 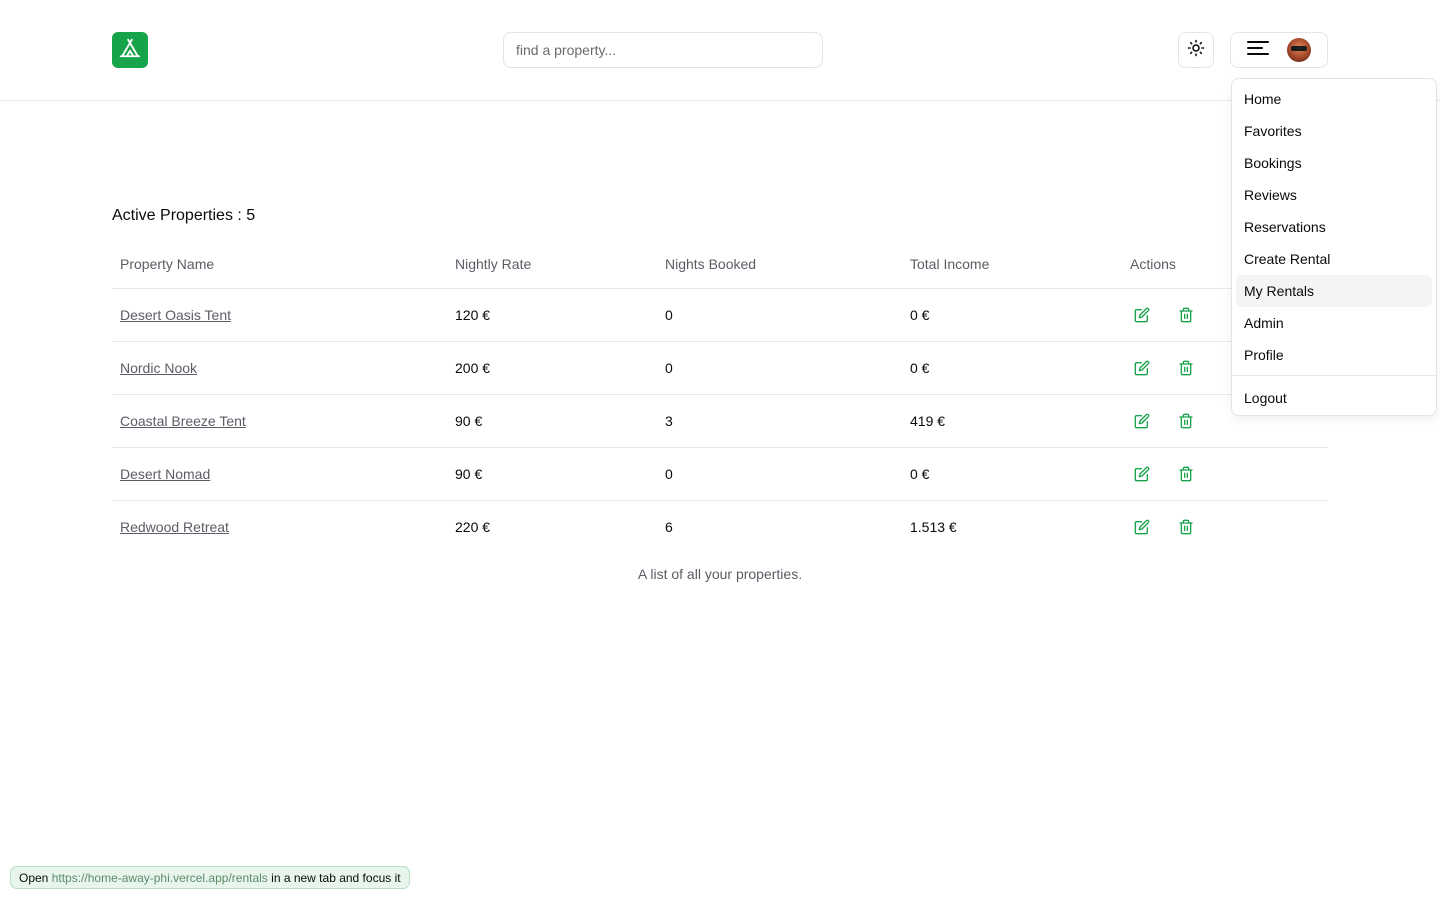 What do you see at coordinates (779, 264) in the screenshot?
I see `column-header: Nights Booked` at bounding box center [779, 264].